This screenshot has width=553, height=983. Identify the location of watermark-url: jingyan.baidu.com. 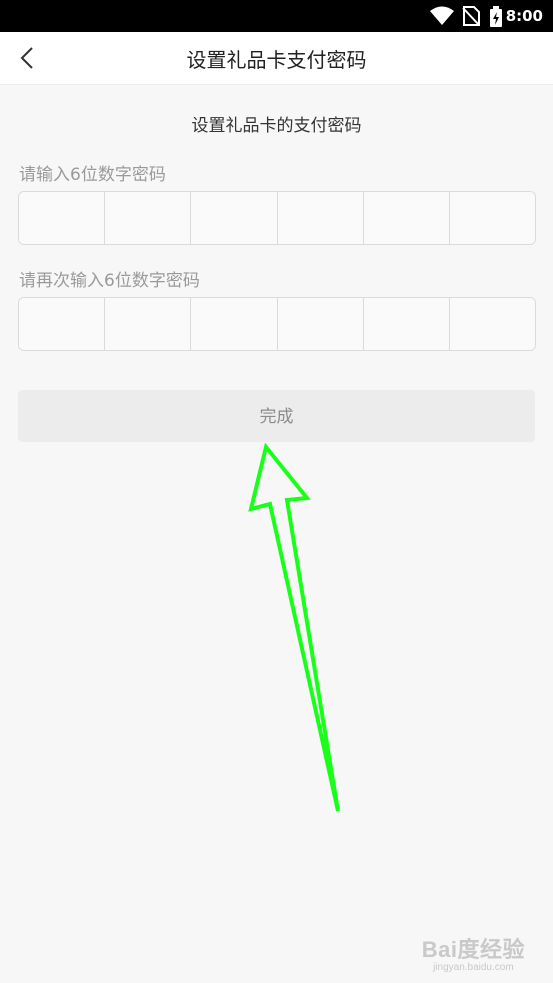
(473, 967).